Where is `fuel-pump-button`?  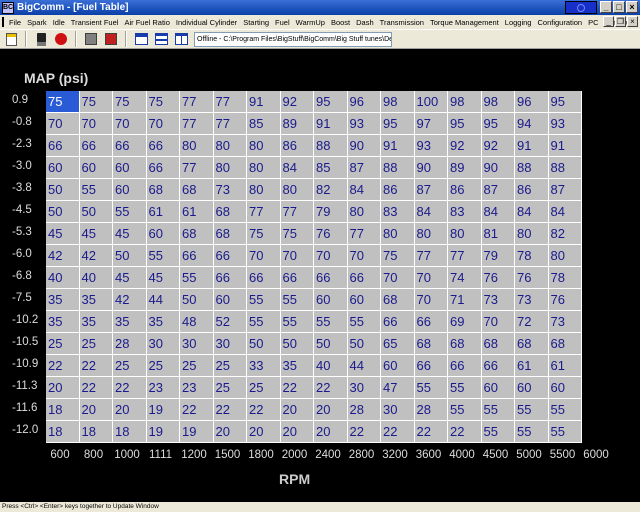 fuel-pump-button is located at coordinates (41, 39).